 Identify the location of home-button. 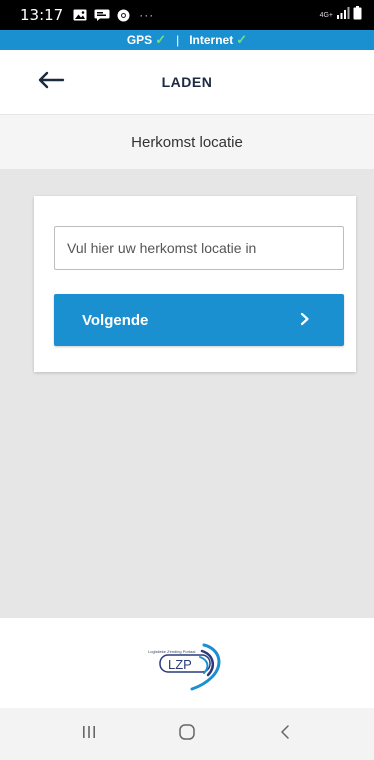
(187, 734).